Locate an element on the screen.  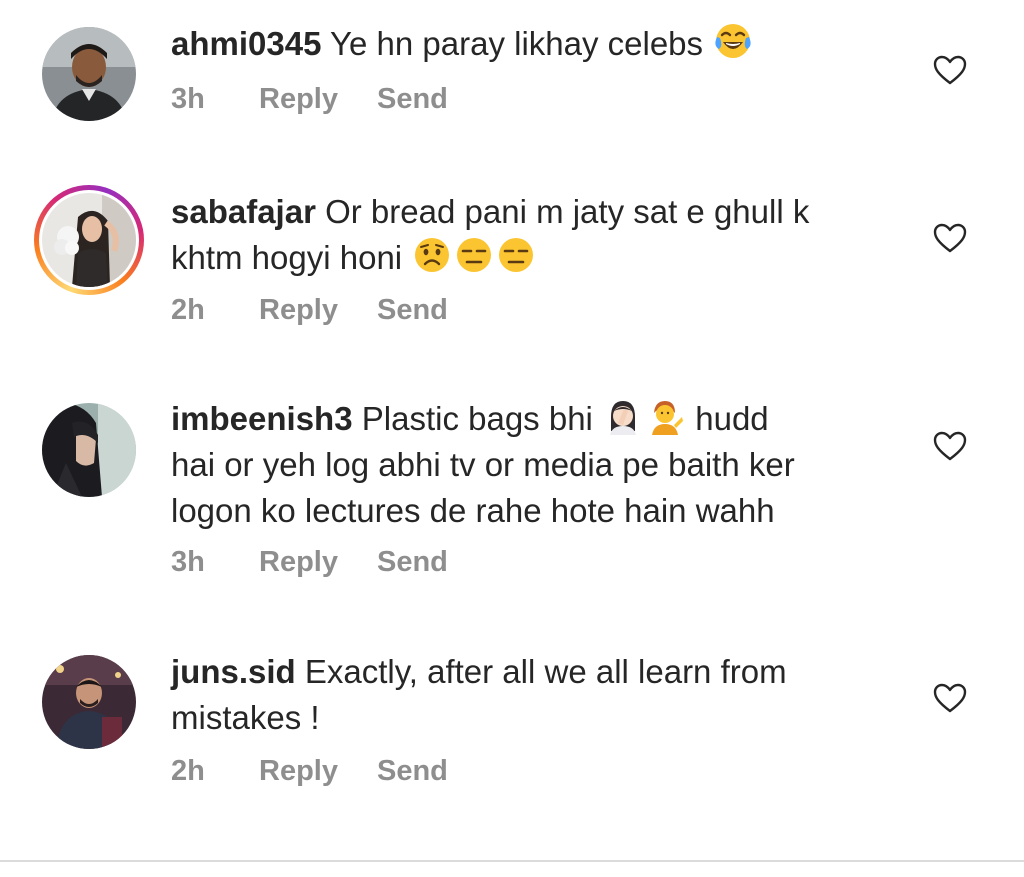
comment-line: Ye hn paray likhay celebs is located at coordinates (517, 43).